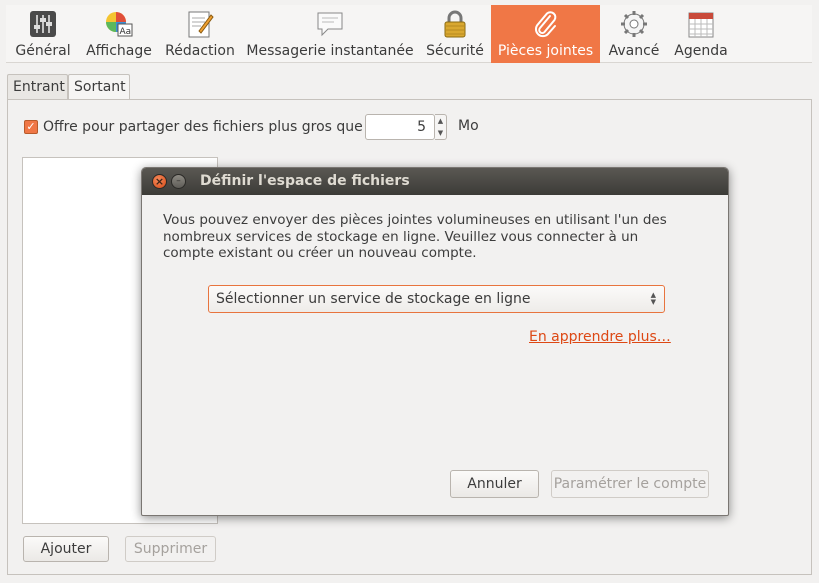  I want to click on toolbar-label-composition: Rédaction, so click(200, 51).